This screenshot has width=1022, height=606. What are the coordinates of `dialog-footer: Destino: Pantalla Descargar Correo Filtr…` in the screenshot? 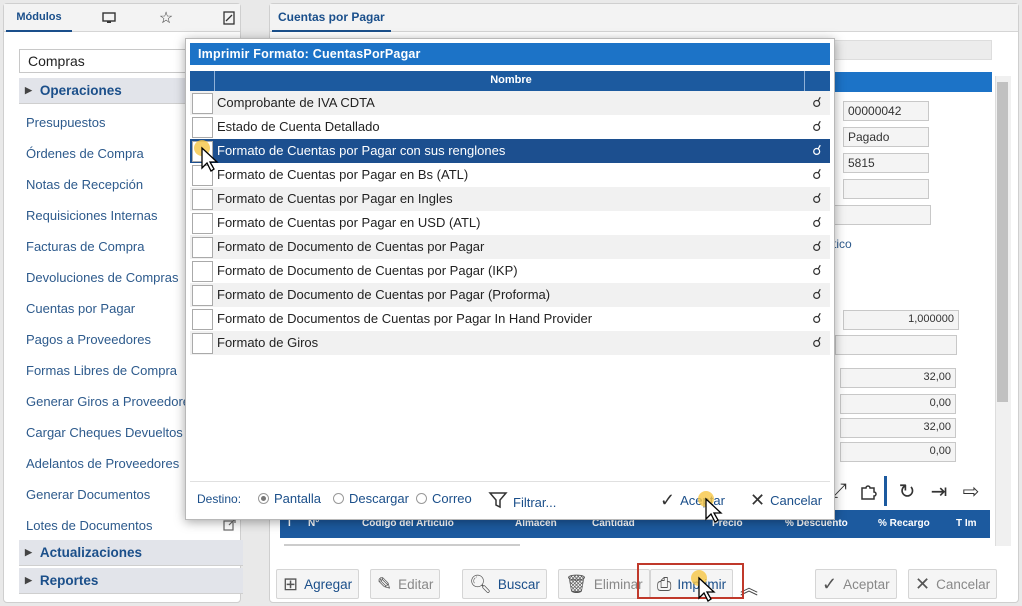 It's located at (510, 498).